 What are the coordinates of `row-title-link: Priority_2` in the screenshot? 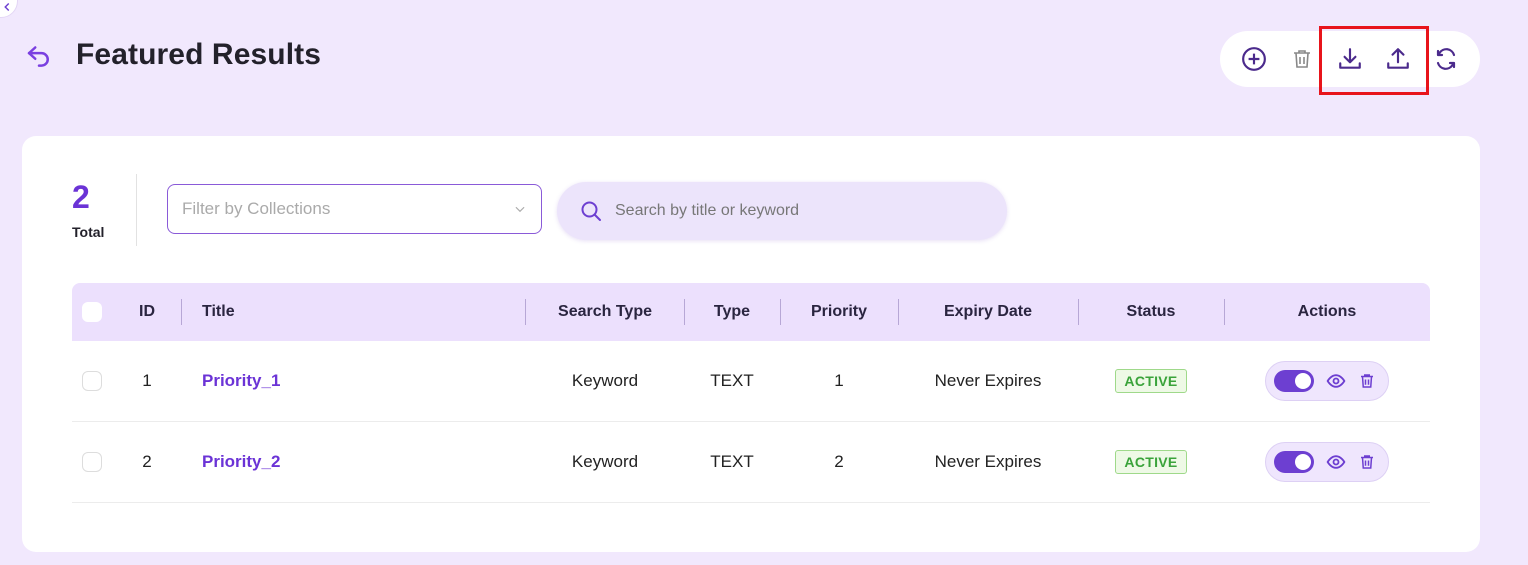 It's located at (241, 462).